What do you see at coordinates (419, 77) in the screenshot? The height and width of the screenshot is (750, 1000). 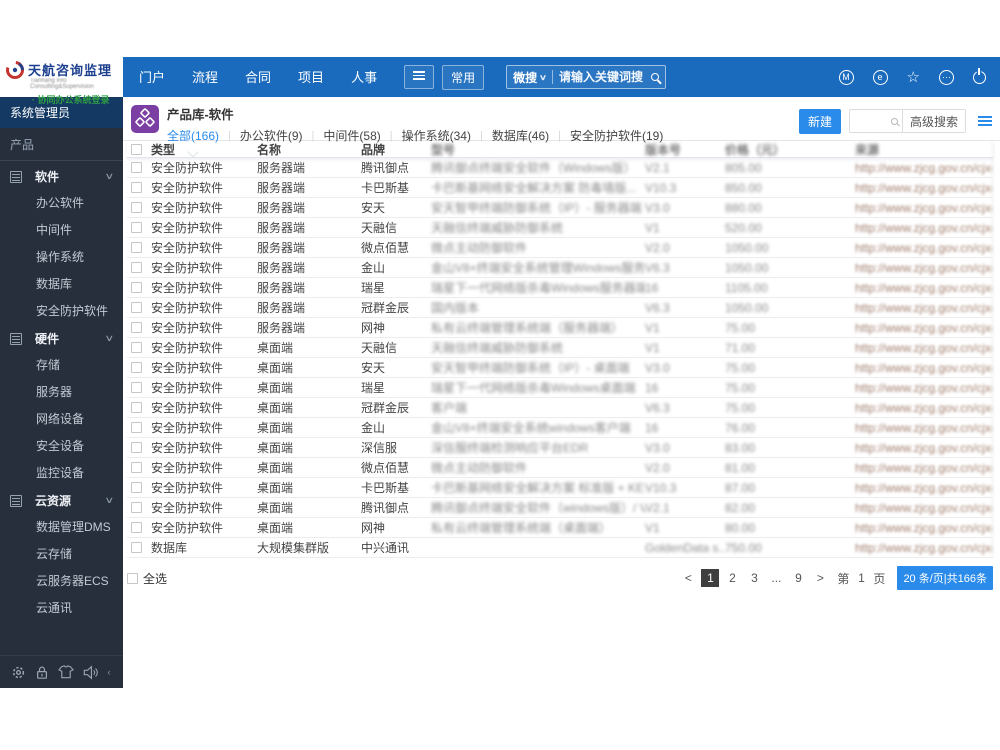 I see `nav-more-menu-button` at bounding box center [419, 77].